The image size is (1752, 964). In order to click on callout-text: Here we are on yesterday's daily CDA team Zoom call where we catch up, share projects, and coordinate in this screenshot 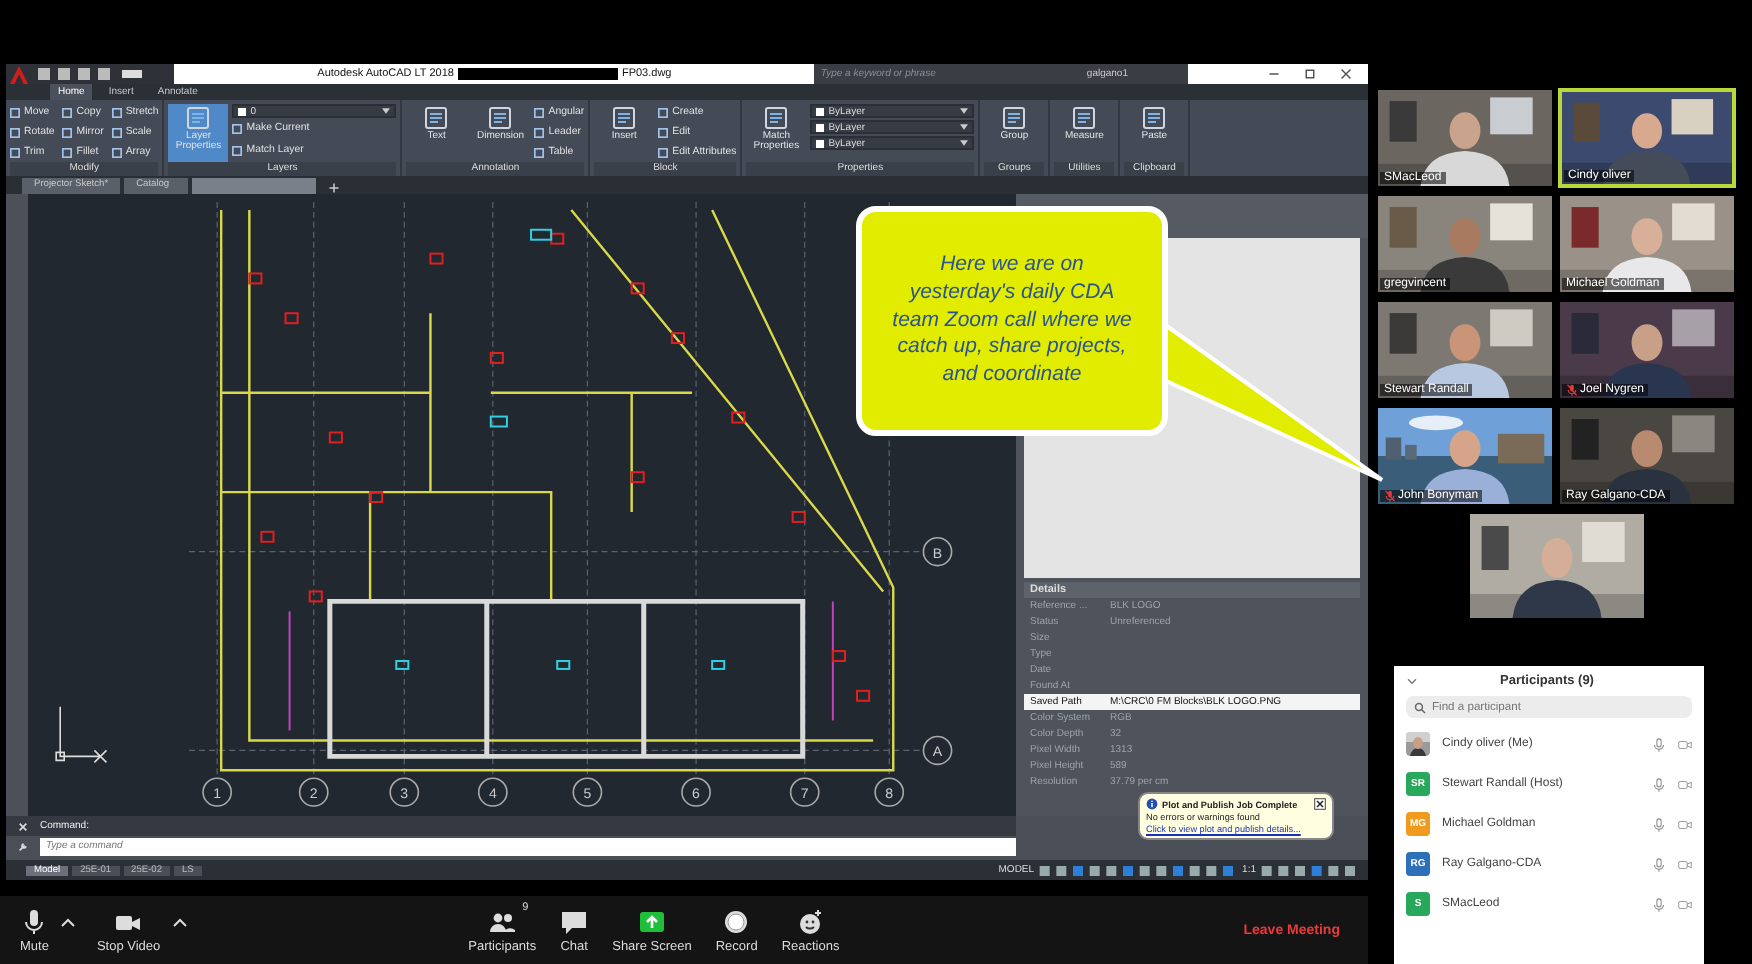, I will do `click(1012, 321)`.